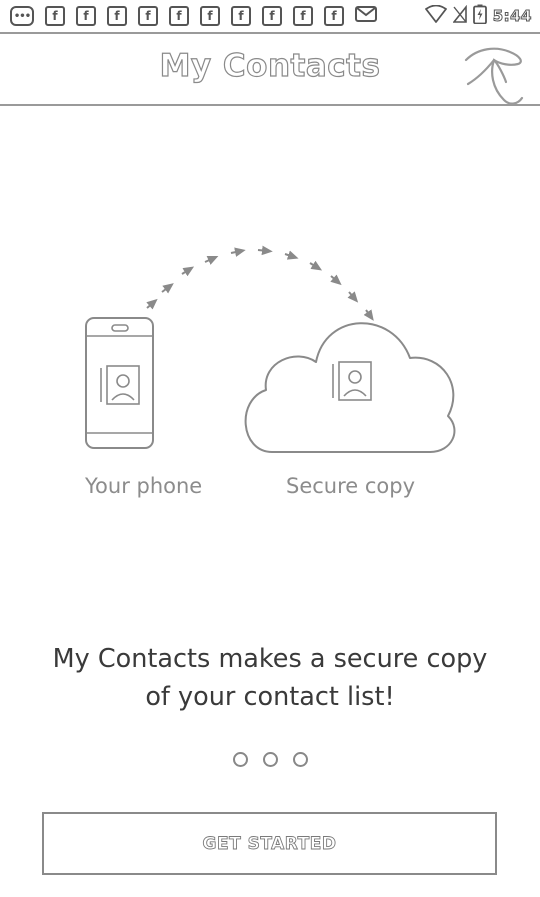 The width and height of the screenshot is (540, 897). Describe the element at coordinates (270, 659) in the screenshot. I see `headline-line-1: My Contacts makes a secure copy` at that location.